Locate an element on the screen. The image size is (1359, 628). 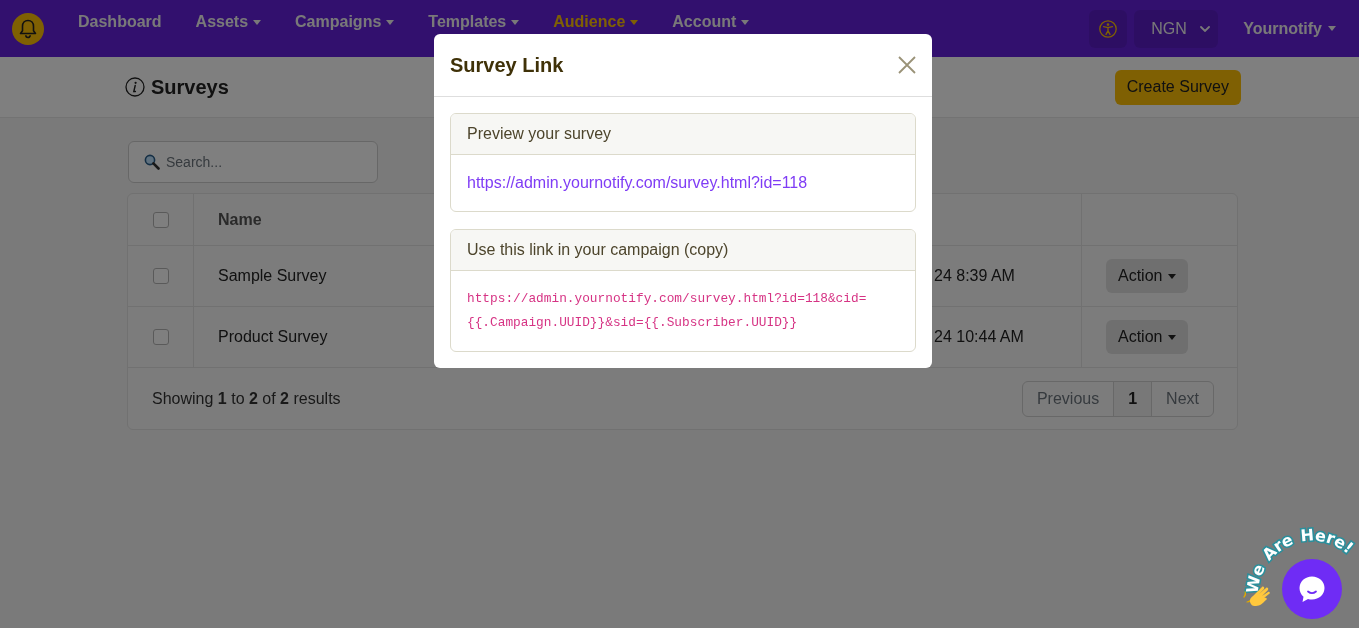
modal-title: Survey Link is located at coordinates (507, 65).